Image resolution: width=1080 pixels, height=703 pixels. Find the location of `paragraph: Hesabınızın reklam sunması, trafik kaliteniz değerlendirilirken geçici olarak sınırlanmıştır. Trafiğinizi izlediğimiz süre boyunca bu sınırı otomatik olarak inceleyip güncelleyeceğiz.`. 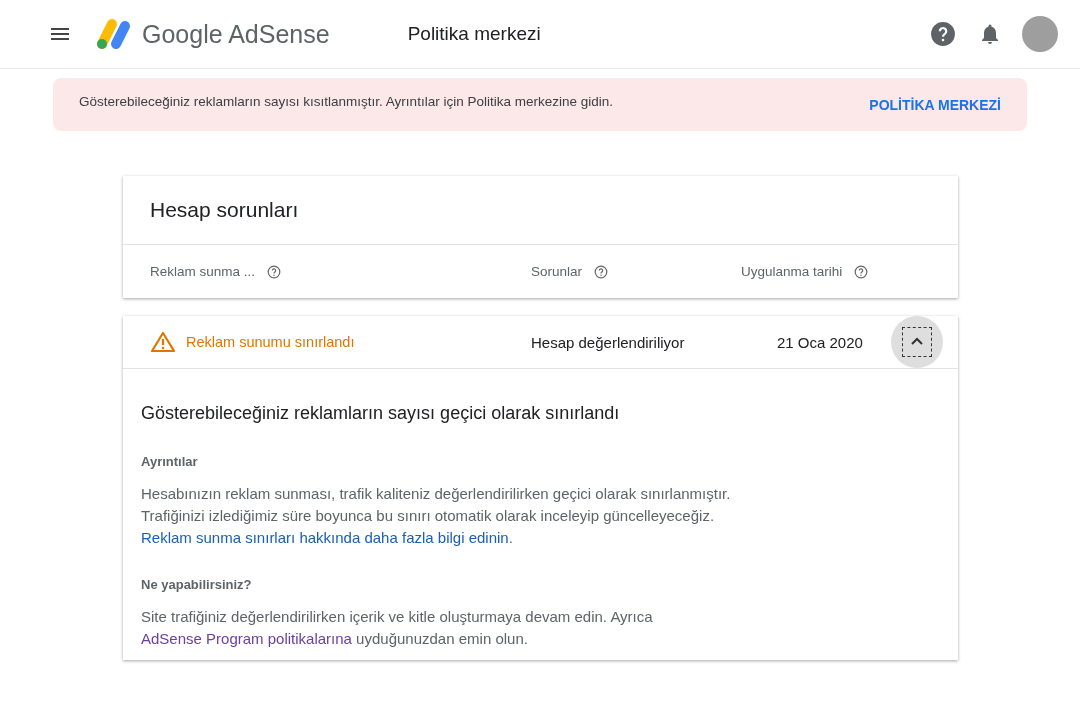

paragraph: Hesabınızın reklam sunması, trafik kaliteniz değerlendirilirken geçici olarak sınırlanmıştır. Trafiğinizi izlediğimiz süre boyunca bu sınırı otomatik olarak inceleyip güncelleyeceğiz. is located at coordinates (436, 505).